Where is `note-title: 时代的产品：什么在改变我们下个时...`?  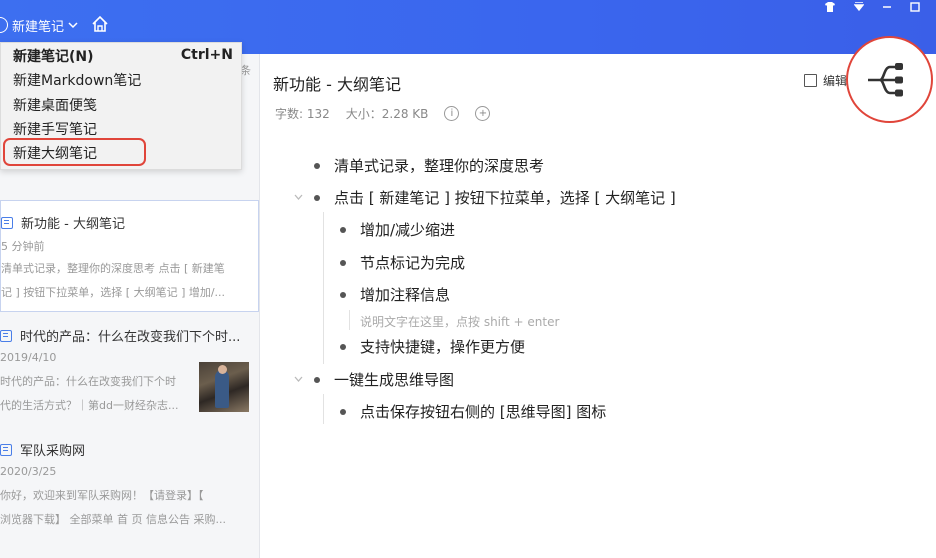
note-title: 时代的产品：什么在改变我们下个时... is located at coordinates (120, 335).